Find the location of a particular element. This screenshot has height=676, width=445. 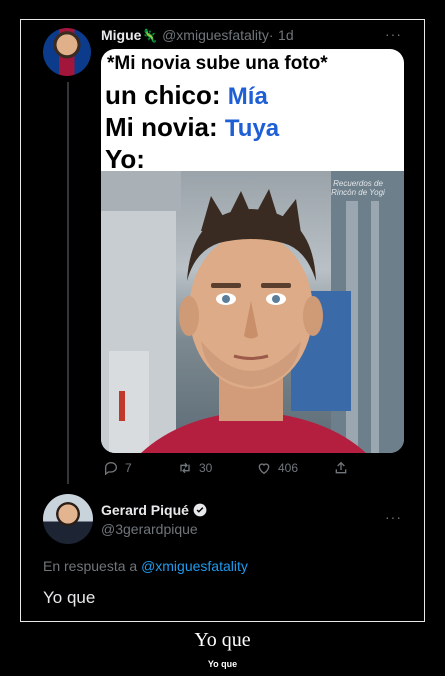

meme-line-2-value: Mía is located at coordinates (247, 96).